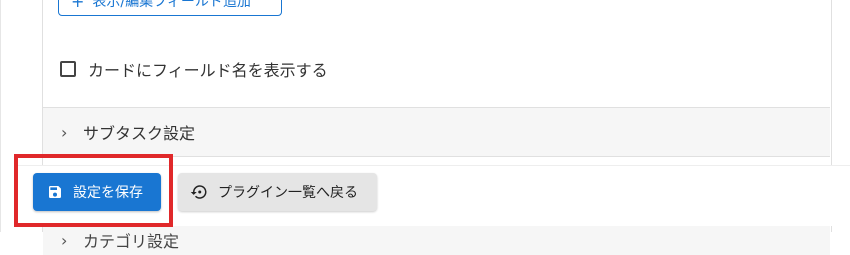 The image size is (850, 255). I want to click on page-left-border, so click(0, 116).